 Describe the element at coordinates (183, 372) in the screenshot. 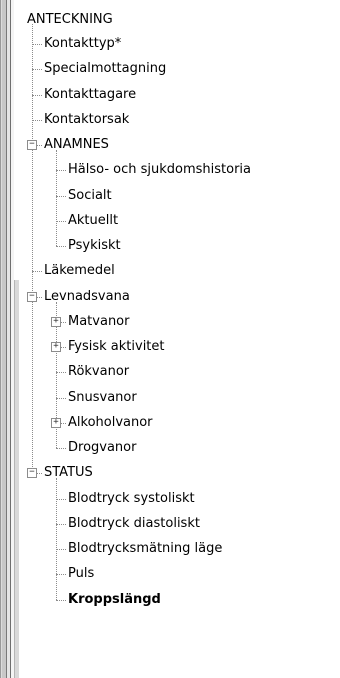

I see `tree-item-rokvanor: Rökvanor` at that location.